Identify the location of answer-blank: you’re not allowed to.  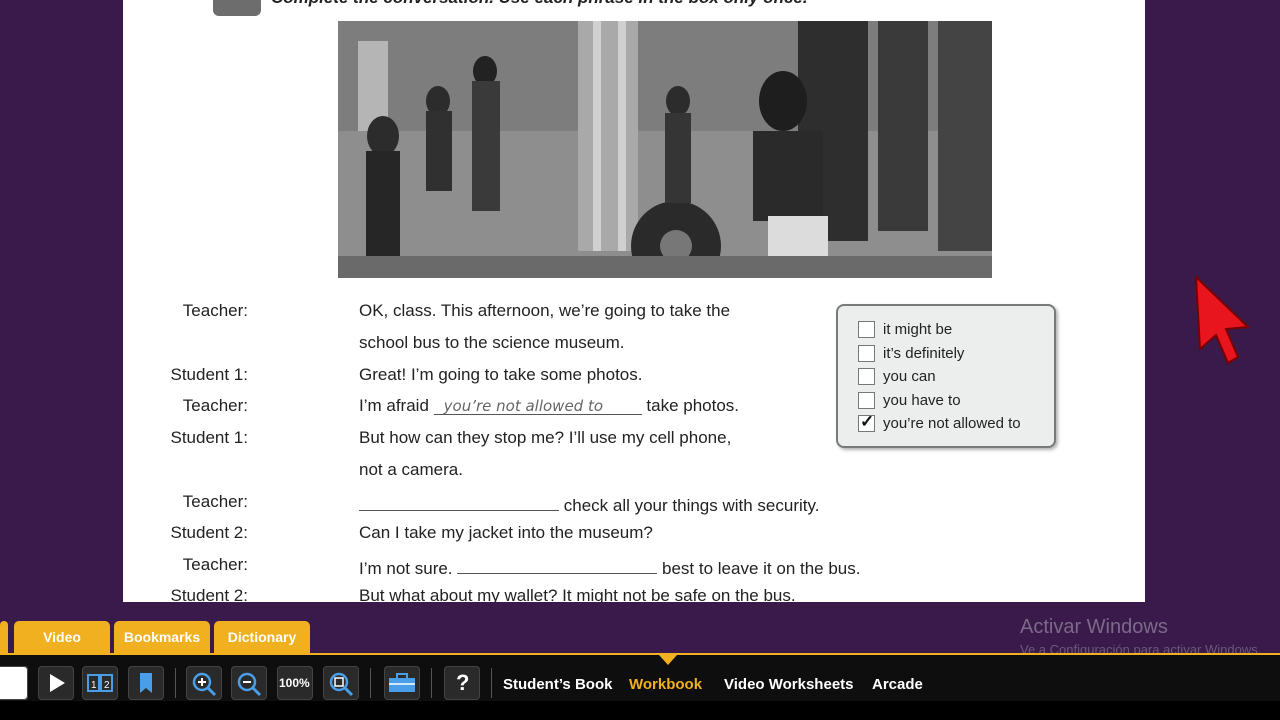
(537, 405).